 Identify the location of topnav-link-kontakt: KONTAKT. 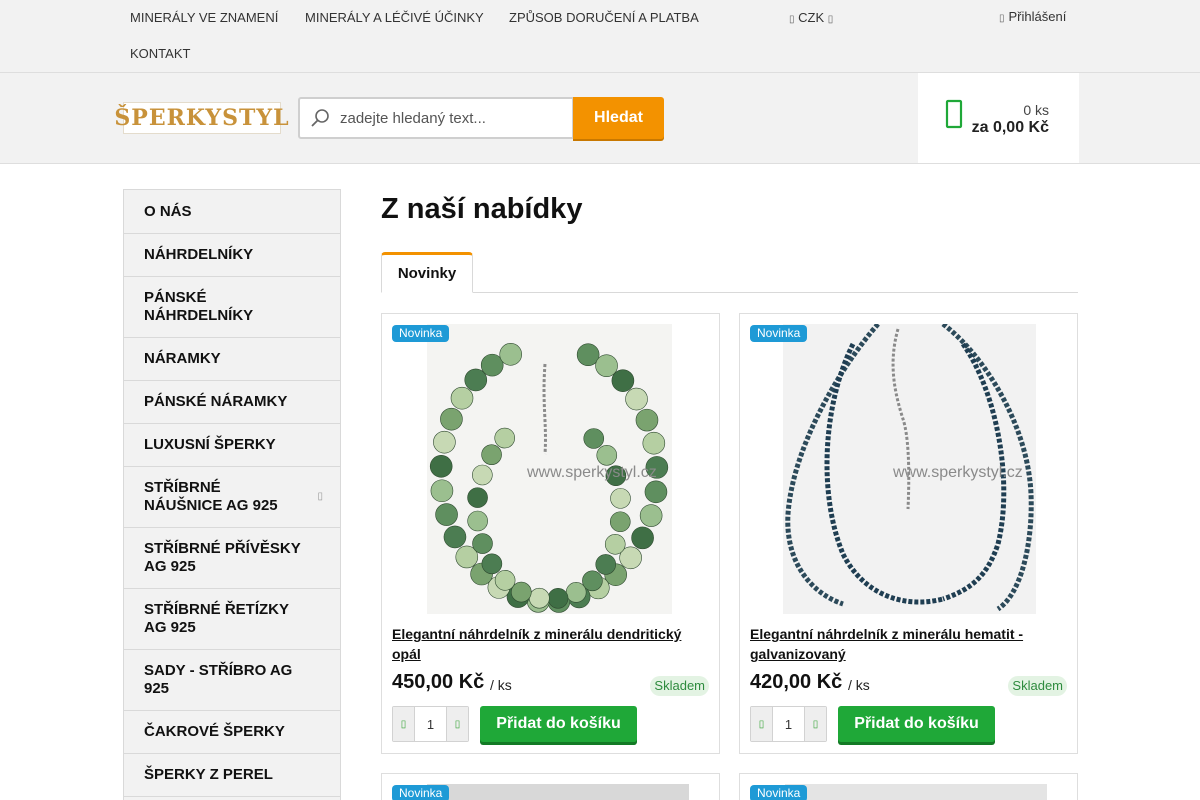
(160, 53).